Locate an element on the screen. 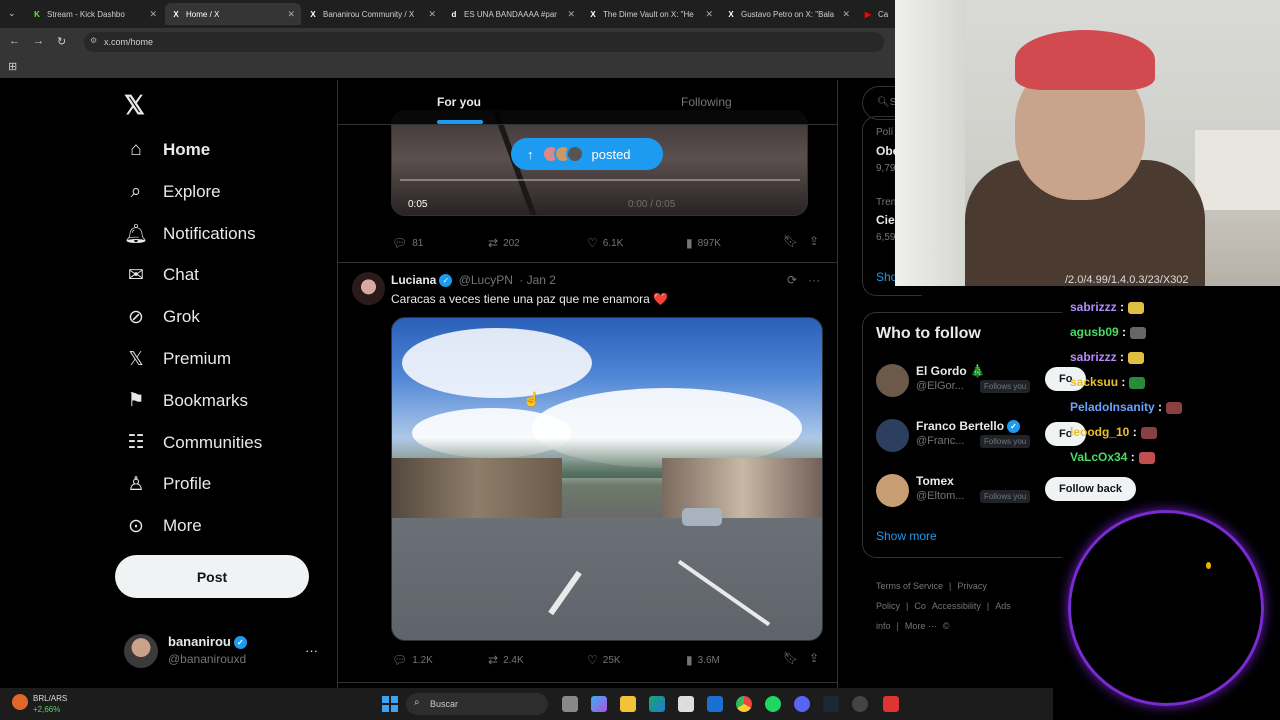 Image resolution: width=1280 pixels, height=720 pixels. reply-button: 💬︎ 81 is located at coordinates (407, 243).